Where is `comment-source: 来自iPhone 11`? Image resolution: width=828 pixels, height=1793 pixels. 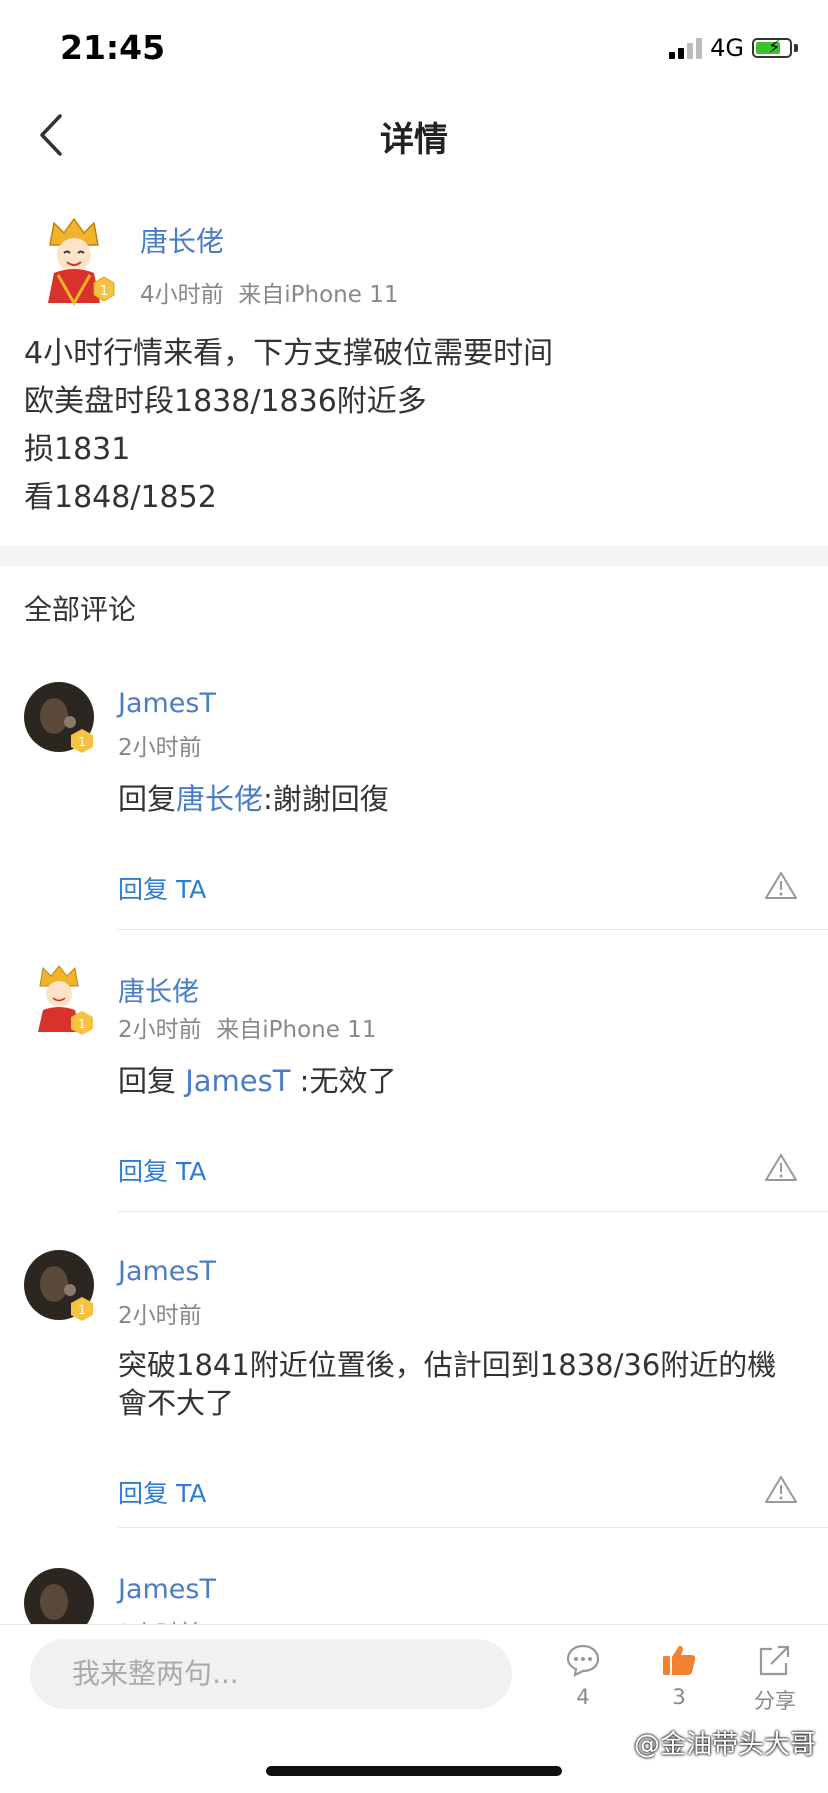
comment-source: 来自iPhone 11 is located at coordinates (296, 1030).